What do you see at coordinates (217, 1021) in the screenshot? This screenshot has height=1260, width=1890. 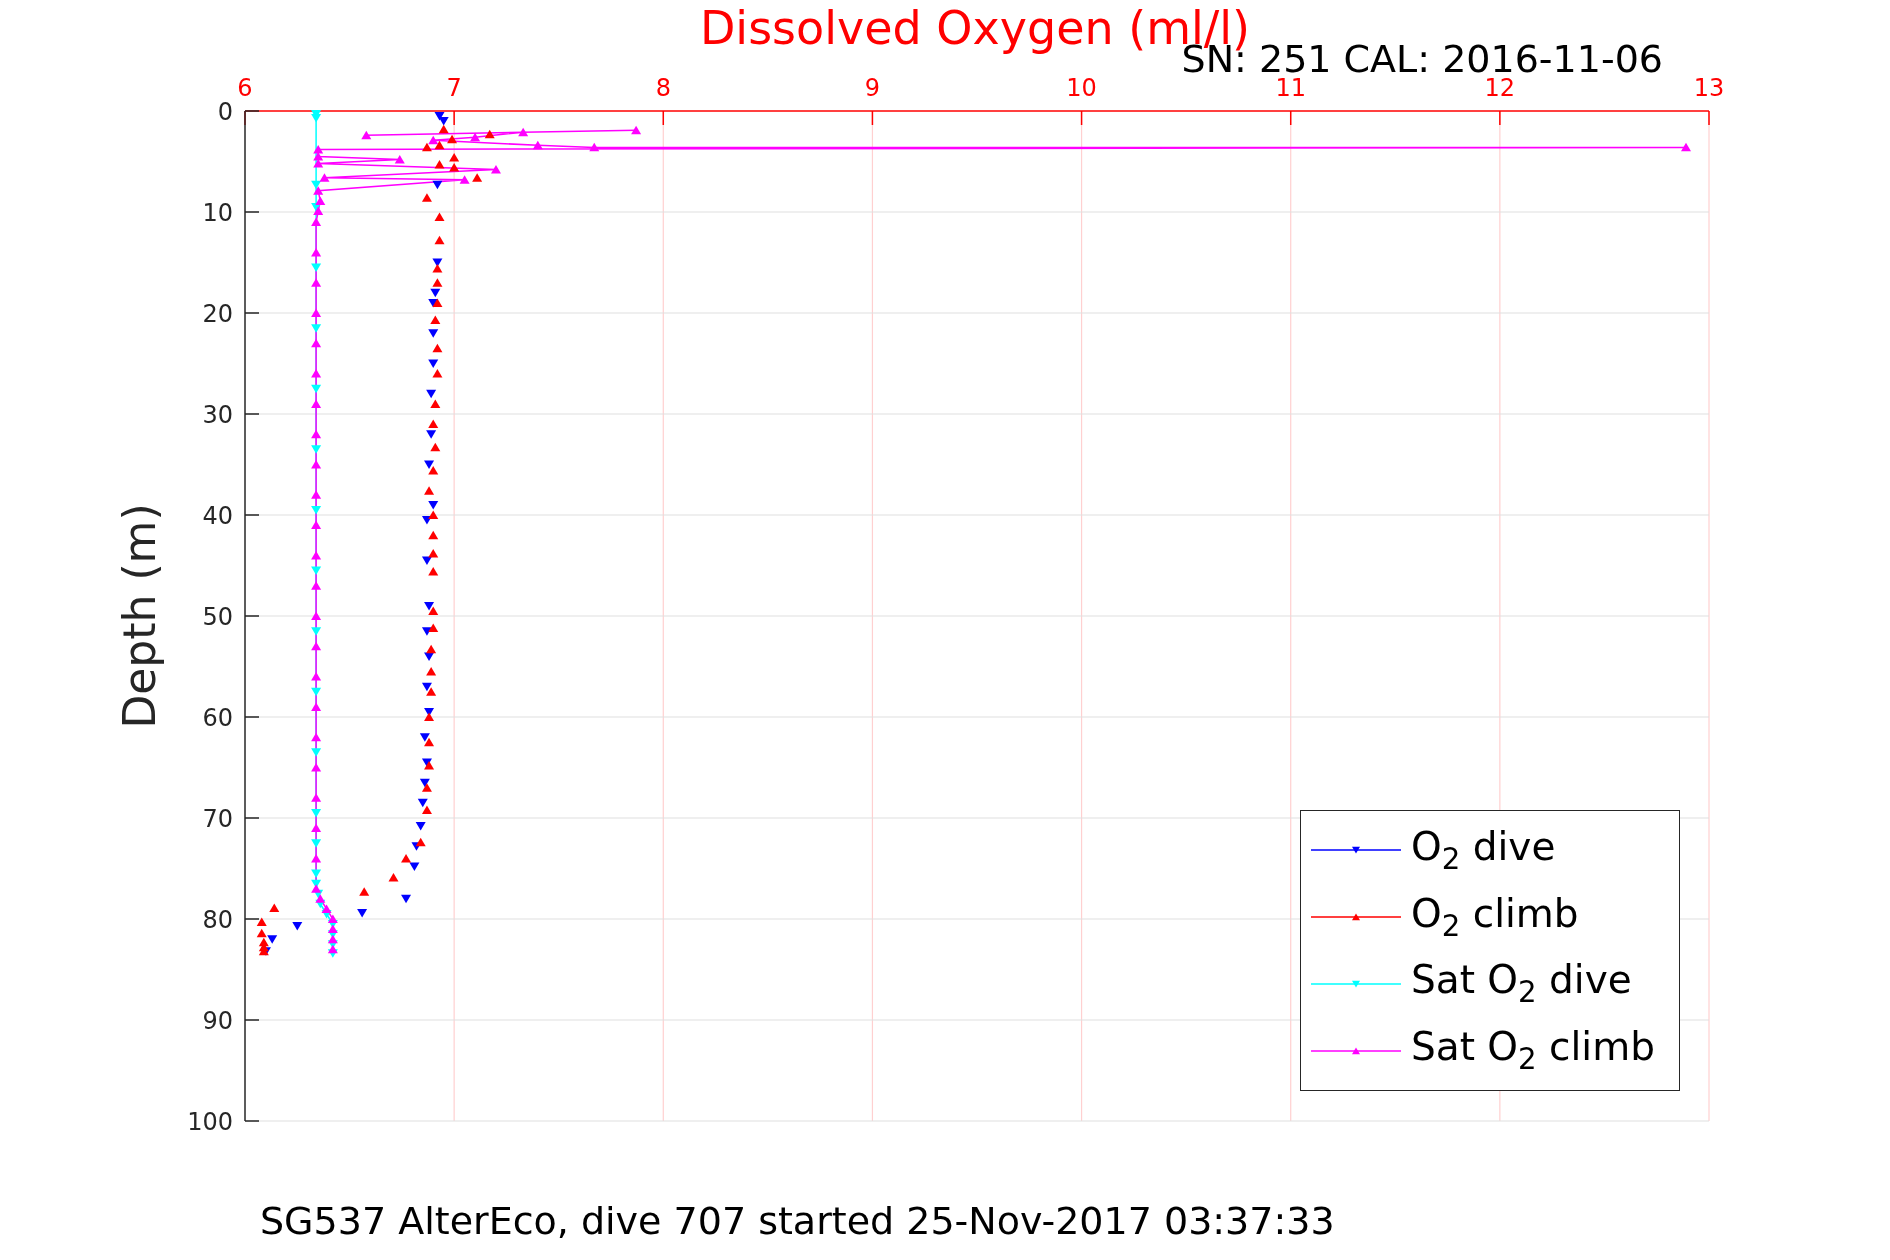 I see `y-tick-label: 90` at bounding box center [217, 1021].